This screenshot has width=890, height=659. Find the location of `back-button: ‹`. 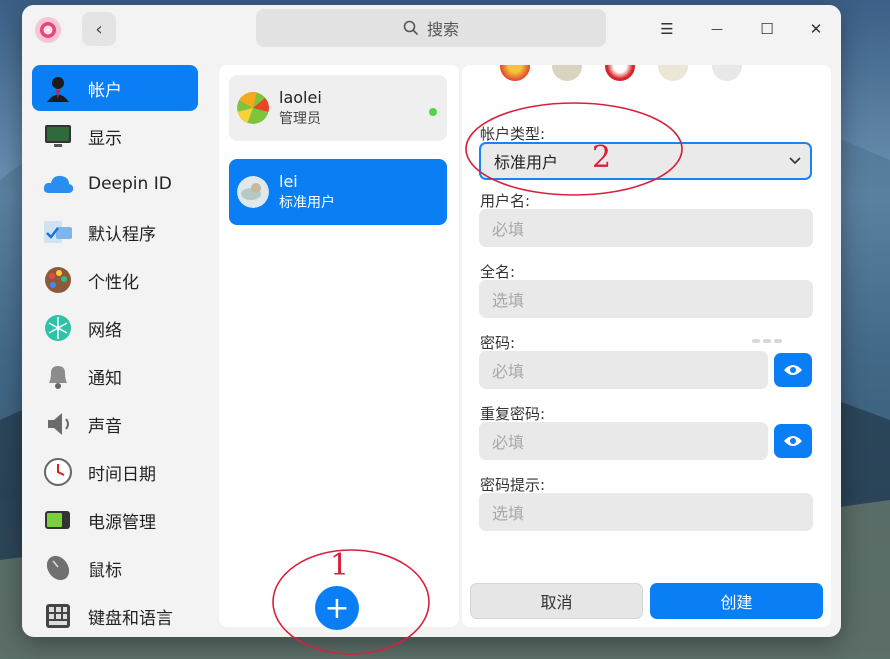

back-button: ‹ is located at coordinates (99, 29).